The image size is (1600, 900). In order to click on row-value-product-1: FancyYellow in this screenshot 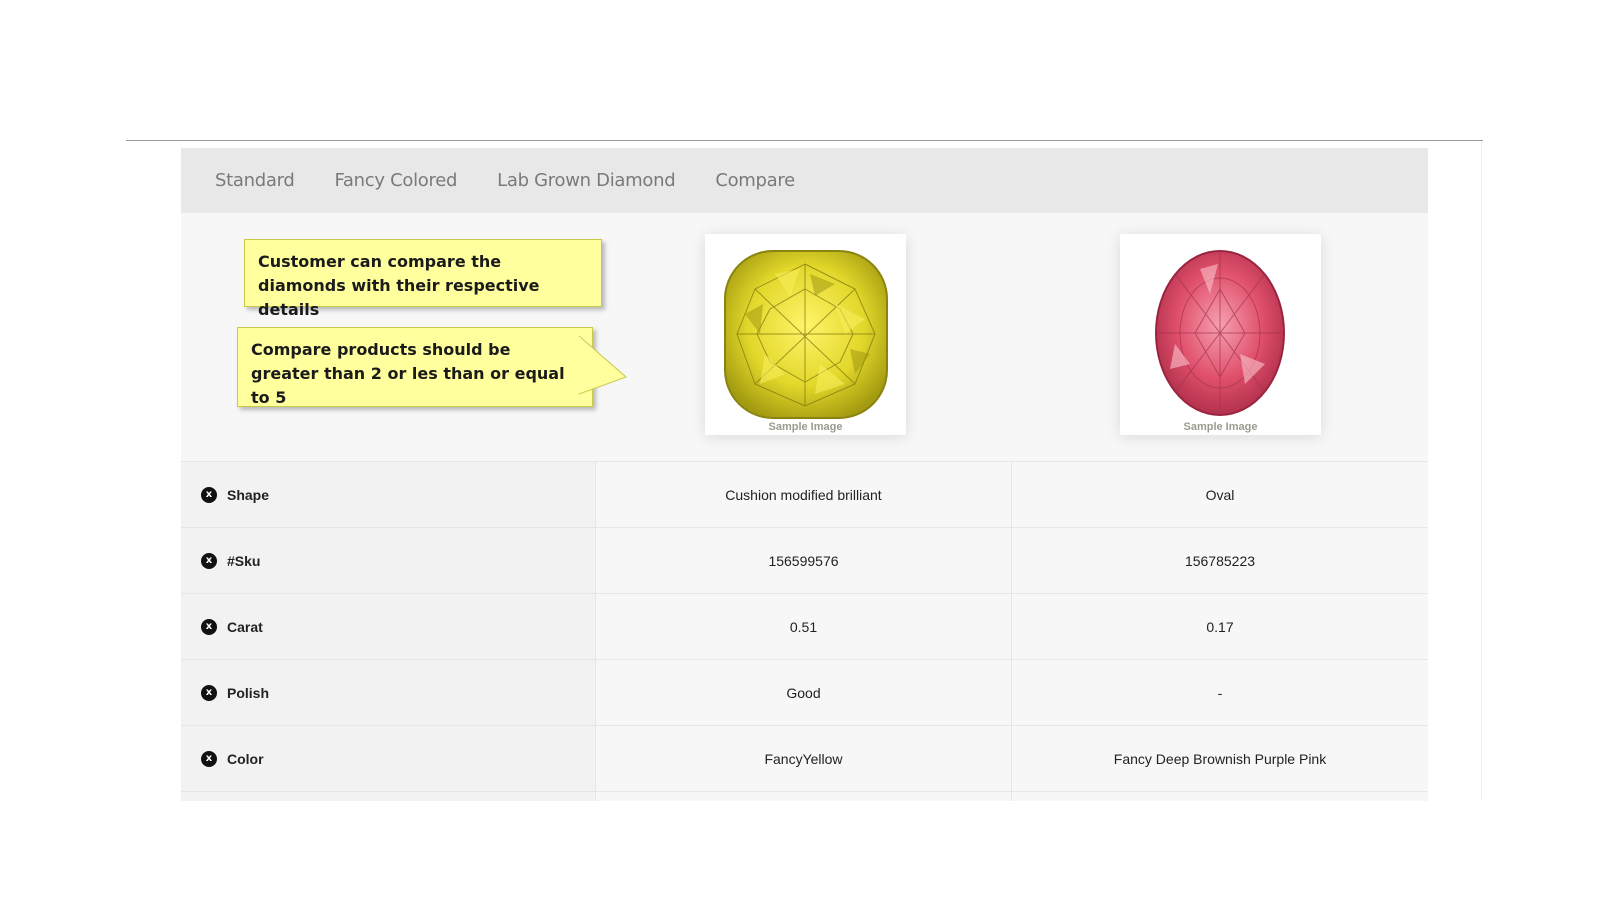, I will do `click(804, 758)`.